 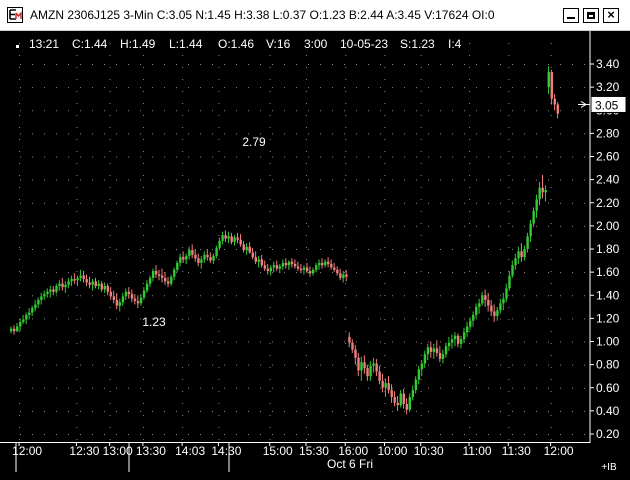 I want to click on x-tick-label: 13:00, so click(x=118, y=451).